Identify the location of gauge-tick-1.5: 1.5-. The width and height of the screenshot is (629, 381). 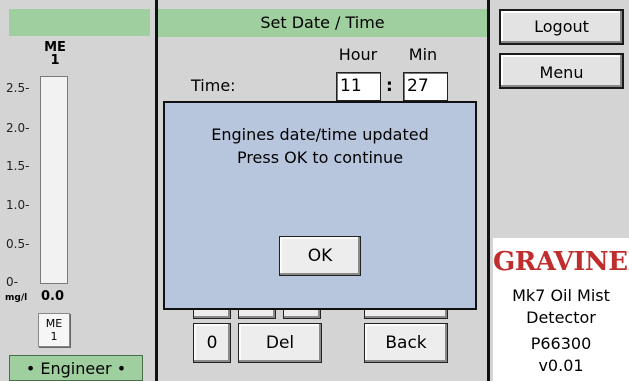
(18, 166).